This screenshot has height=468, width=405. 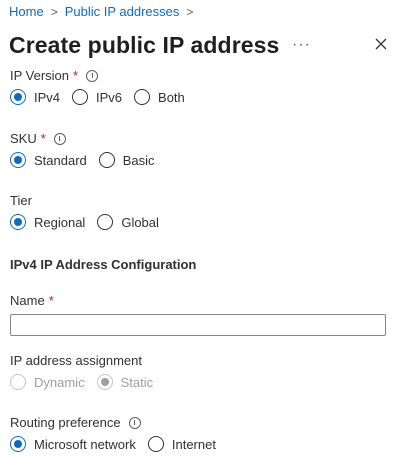 What do you see at coordinates (381, 44) in the screenshot?
I see `close-icon` at bounding box center [381, 44].